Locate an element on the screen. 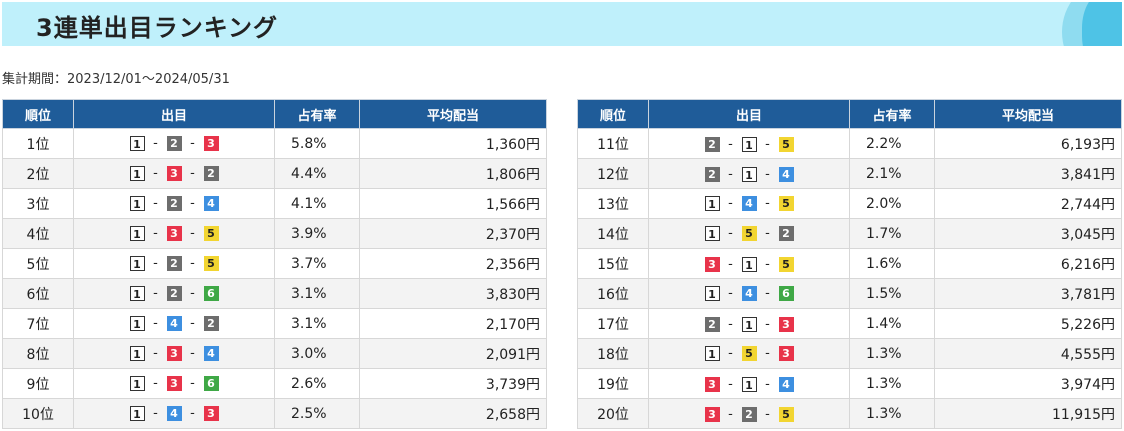 This screenshot has height=431, width=1124. share-cell: 1.3% is located at coordinates (892, 413).